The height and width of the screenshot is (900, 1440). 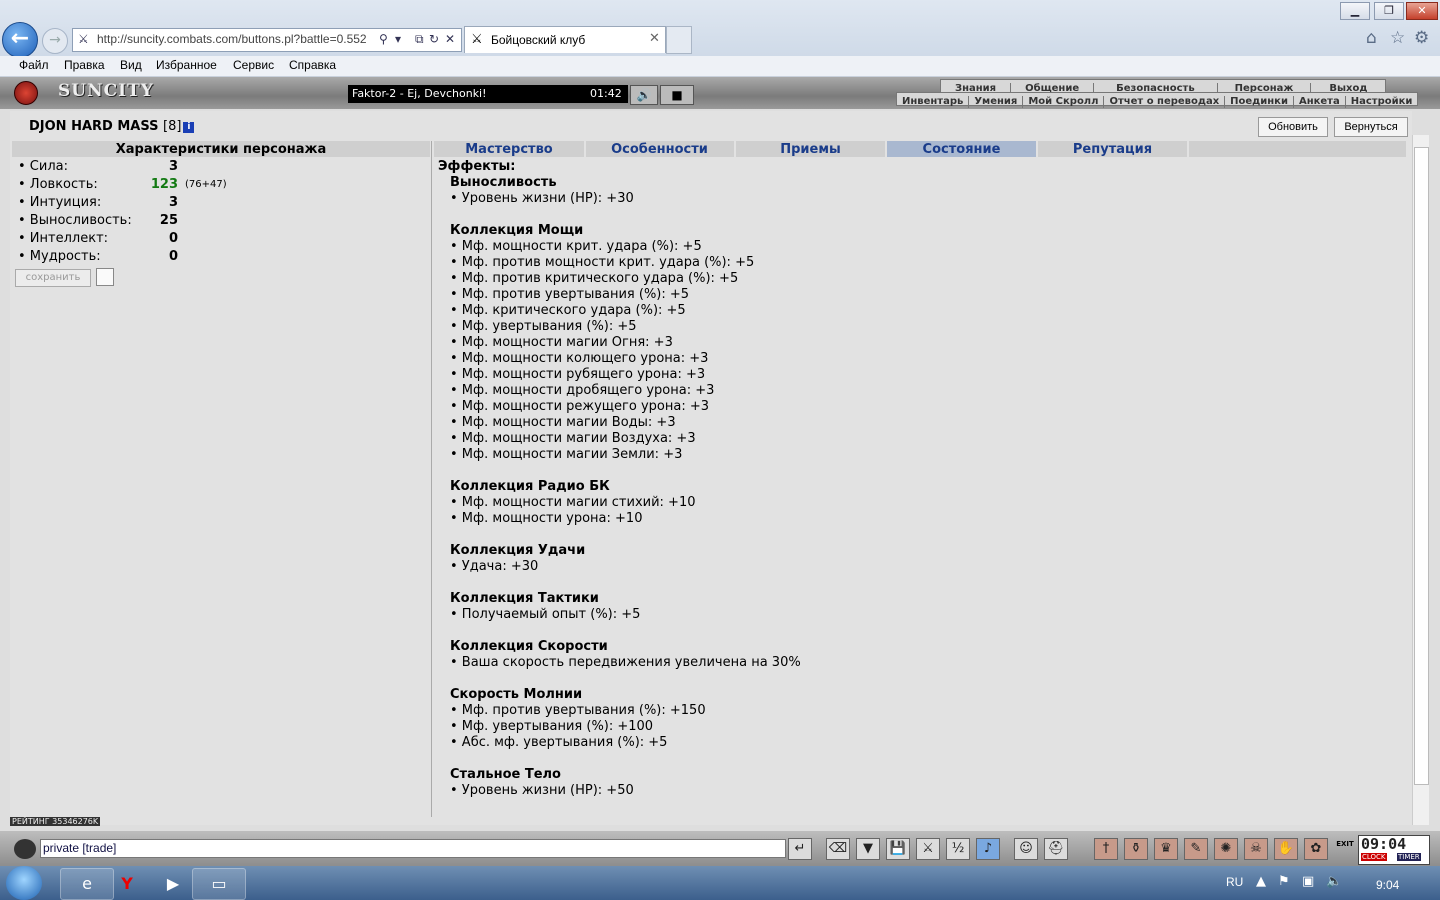 What do you see at coordinates (24, 883) in the screenshot?
I see `start-button` at bounding box center [24, 883].